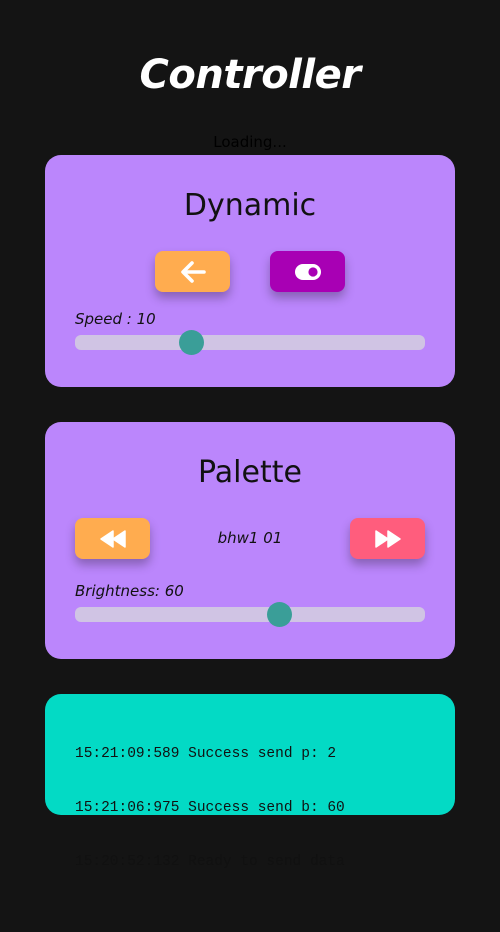 Image resolution: width=500 pixels, height=932 pixels. Describe the element at coordinates (250, 472) in the screenshot. I see `palette-title: Palette` at that location.